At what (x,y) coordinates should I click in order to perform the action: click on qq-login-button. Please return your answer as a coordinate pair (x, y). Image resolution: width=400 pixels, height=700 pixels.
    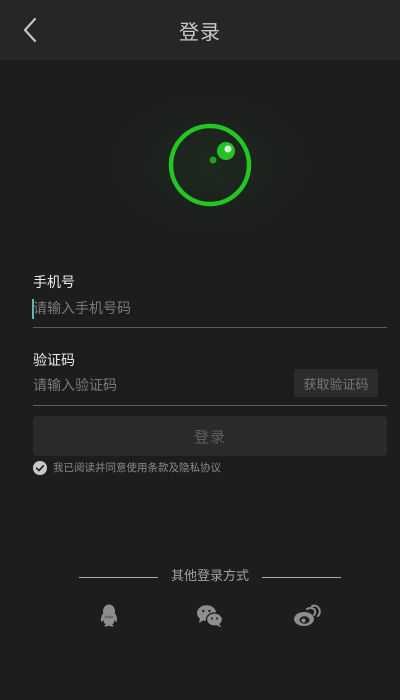
    Looking at the image, I should click on (109, 616).